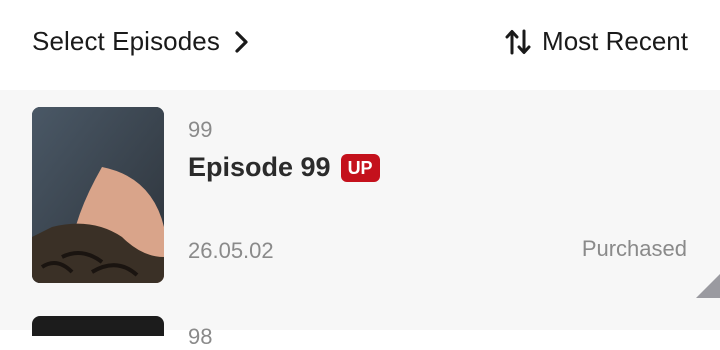 The width and height of the screenshot is (720, 350). I want to click on episode-thumbnail-art, so click(98, 195).